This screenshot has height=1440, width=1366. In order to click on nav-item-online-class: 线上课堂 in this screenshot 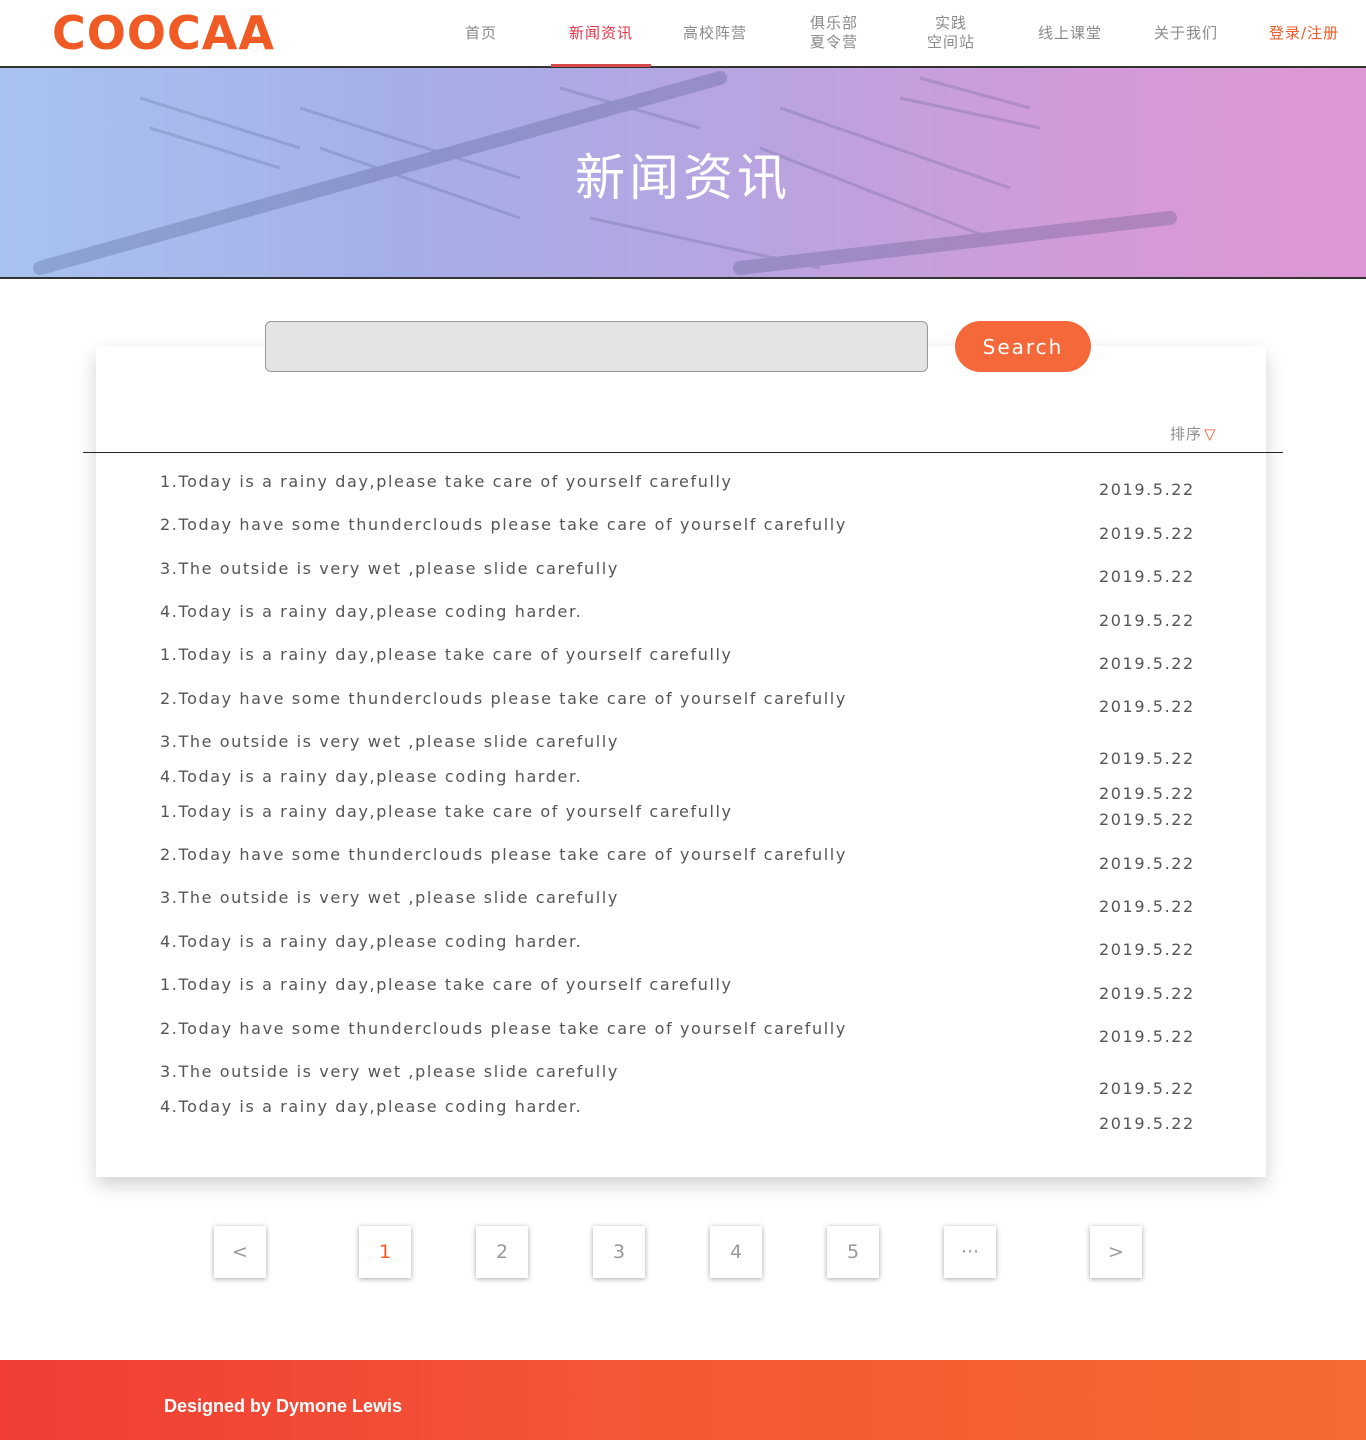, I will do `click(1070, 33)`.